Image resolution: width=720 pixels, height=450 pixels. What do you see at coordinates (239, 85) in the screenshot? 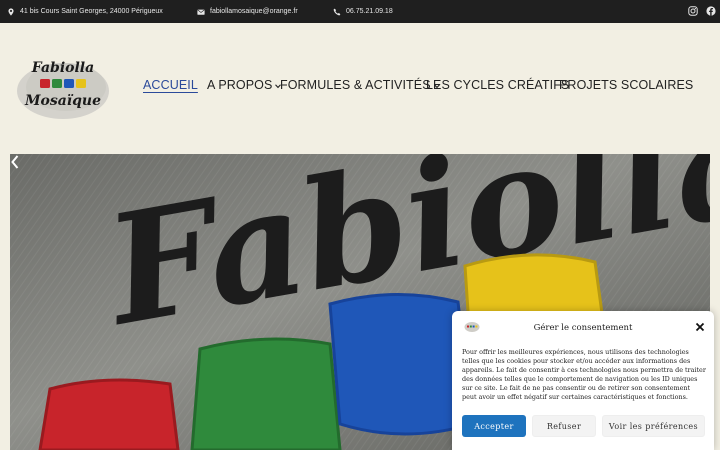
I see `nav-label-a-propos: A PROPOS` at bounding box center [239, 85].